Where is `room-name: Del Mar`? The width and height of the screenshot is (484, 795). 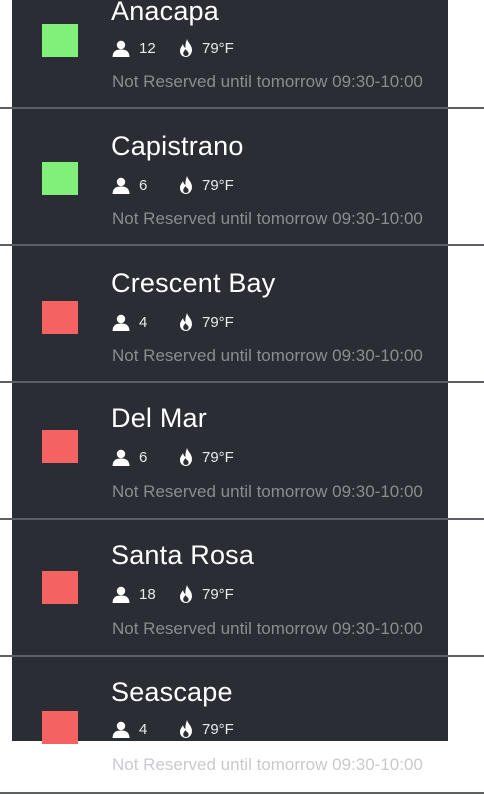
room-name: Del Mar is located at coordinates (159, 418).